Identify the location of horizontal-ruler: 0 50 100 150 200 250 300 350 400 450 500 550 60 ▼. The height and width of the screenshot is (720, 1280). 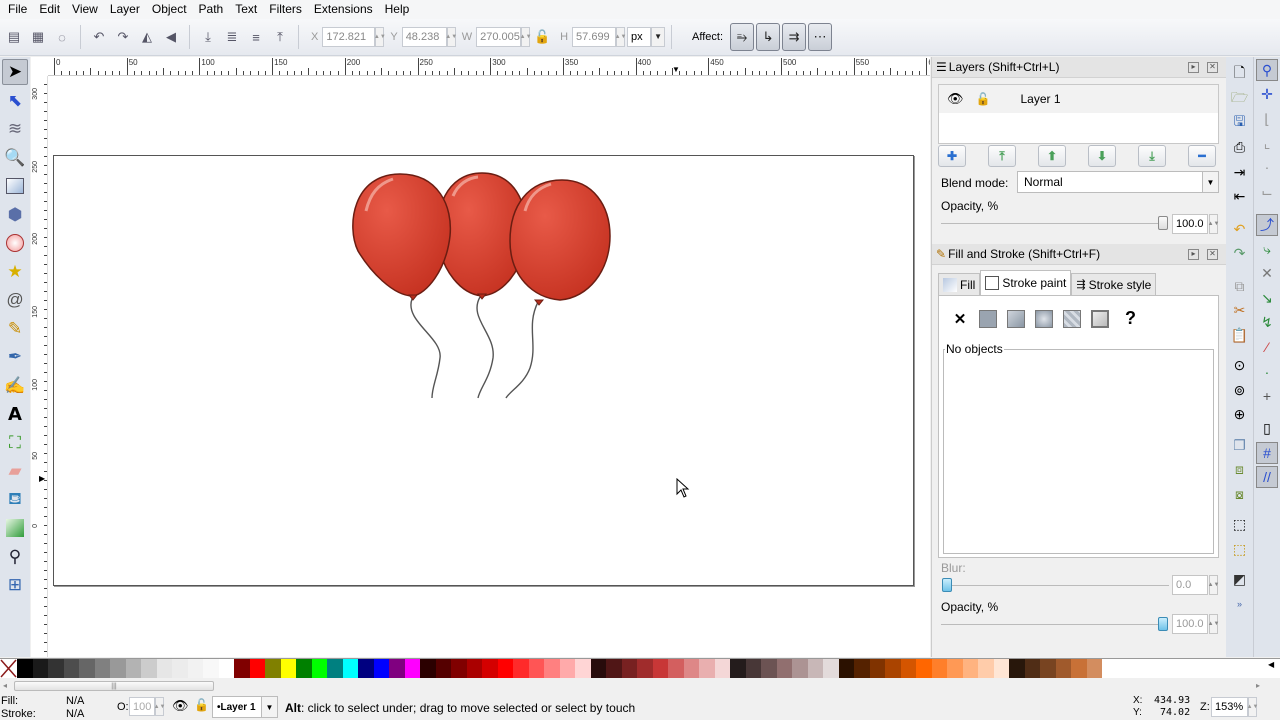
(489, 66).